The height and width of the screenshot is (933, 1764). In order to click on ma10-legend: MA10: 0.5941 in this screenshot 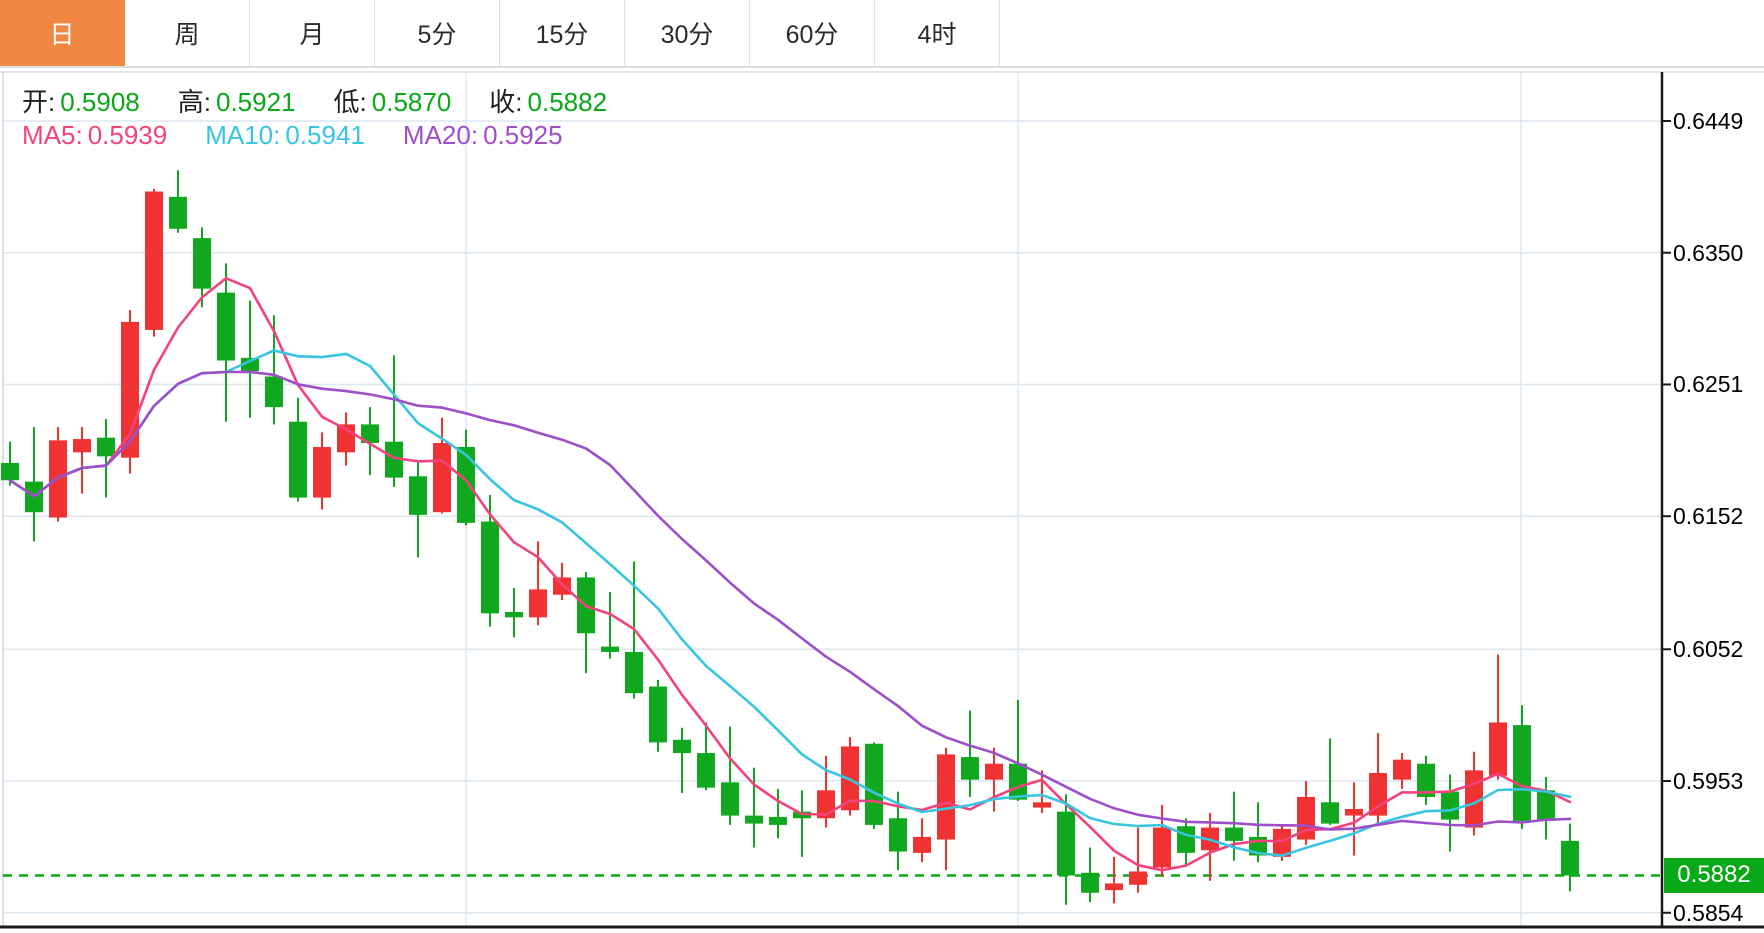, I will do `click(285, 135)`.